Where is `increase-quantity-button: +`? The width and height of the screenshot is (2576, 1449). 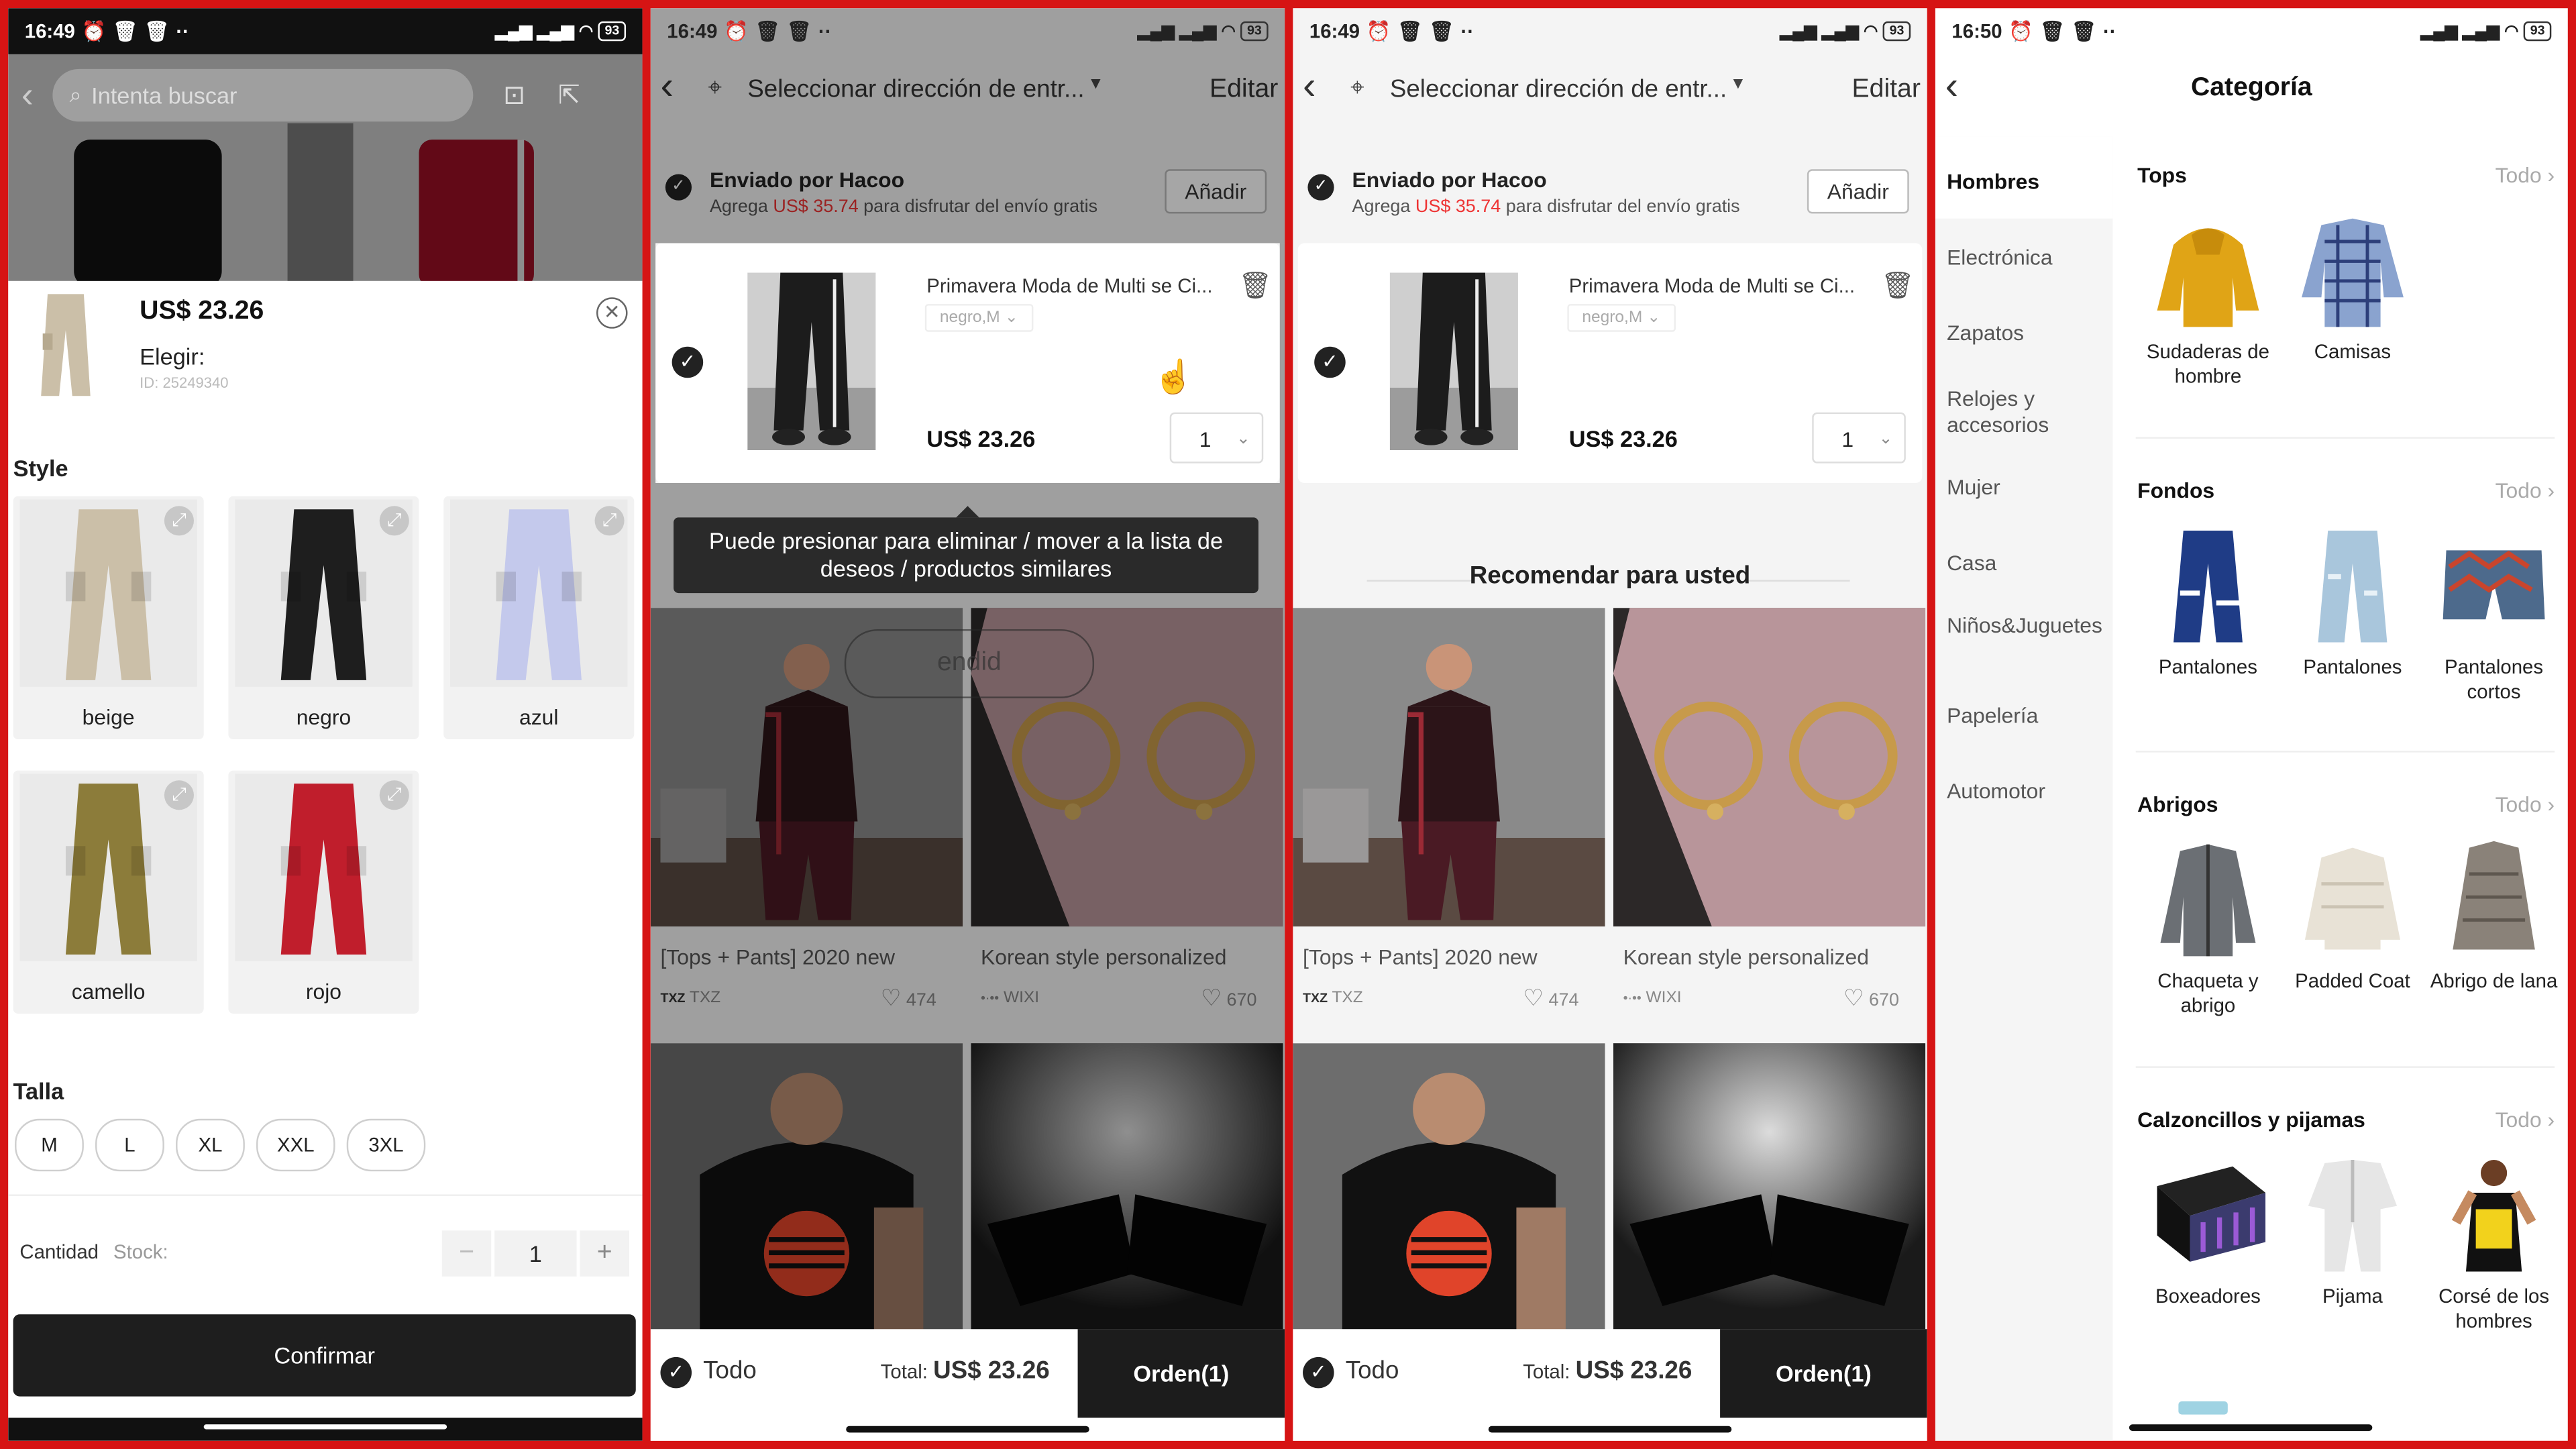
increase-quantity-button: + is located at coordinates (604, 1253).